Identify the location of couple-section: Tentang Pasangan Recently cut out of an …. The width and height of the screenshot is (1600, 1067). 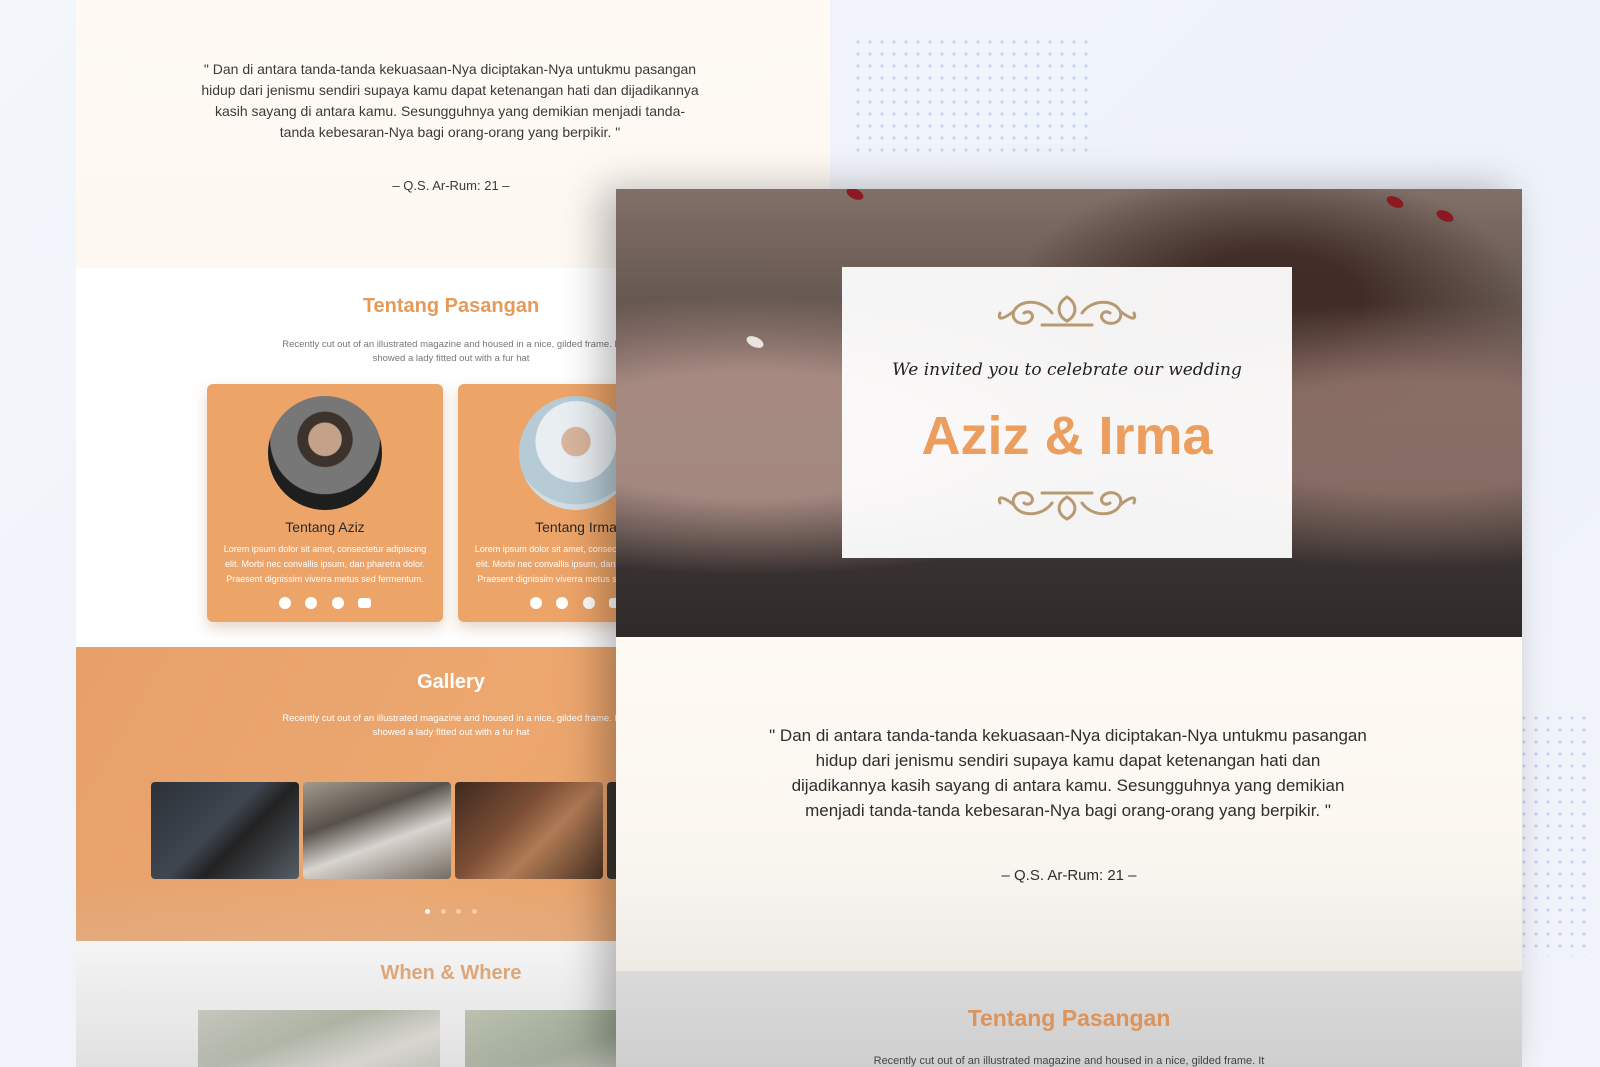
(1069, 1019).